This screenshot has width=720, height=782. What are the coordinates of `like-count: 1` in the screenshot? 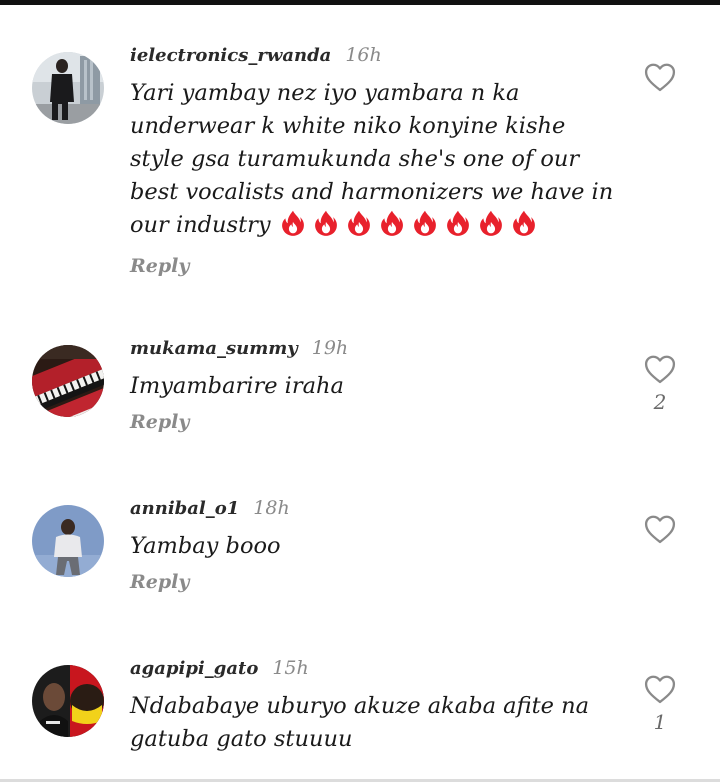 It's located at (660, 722).